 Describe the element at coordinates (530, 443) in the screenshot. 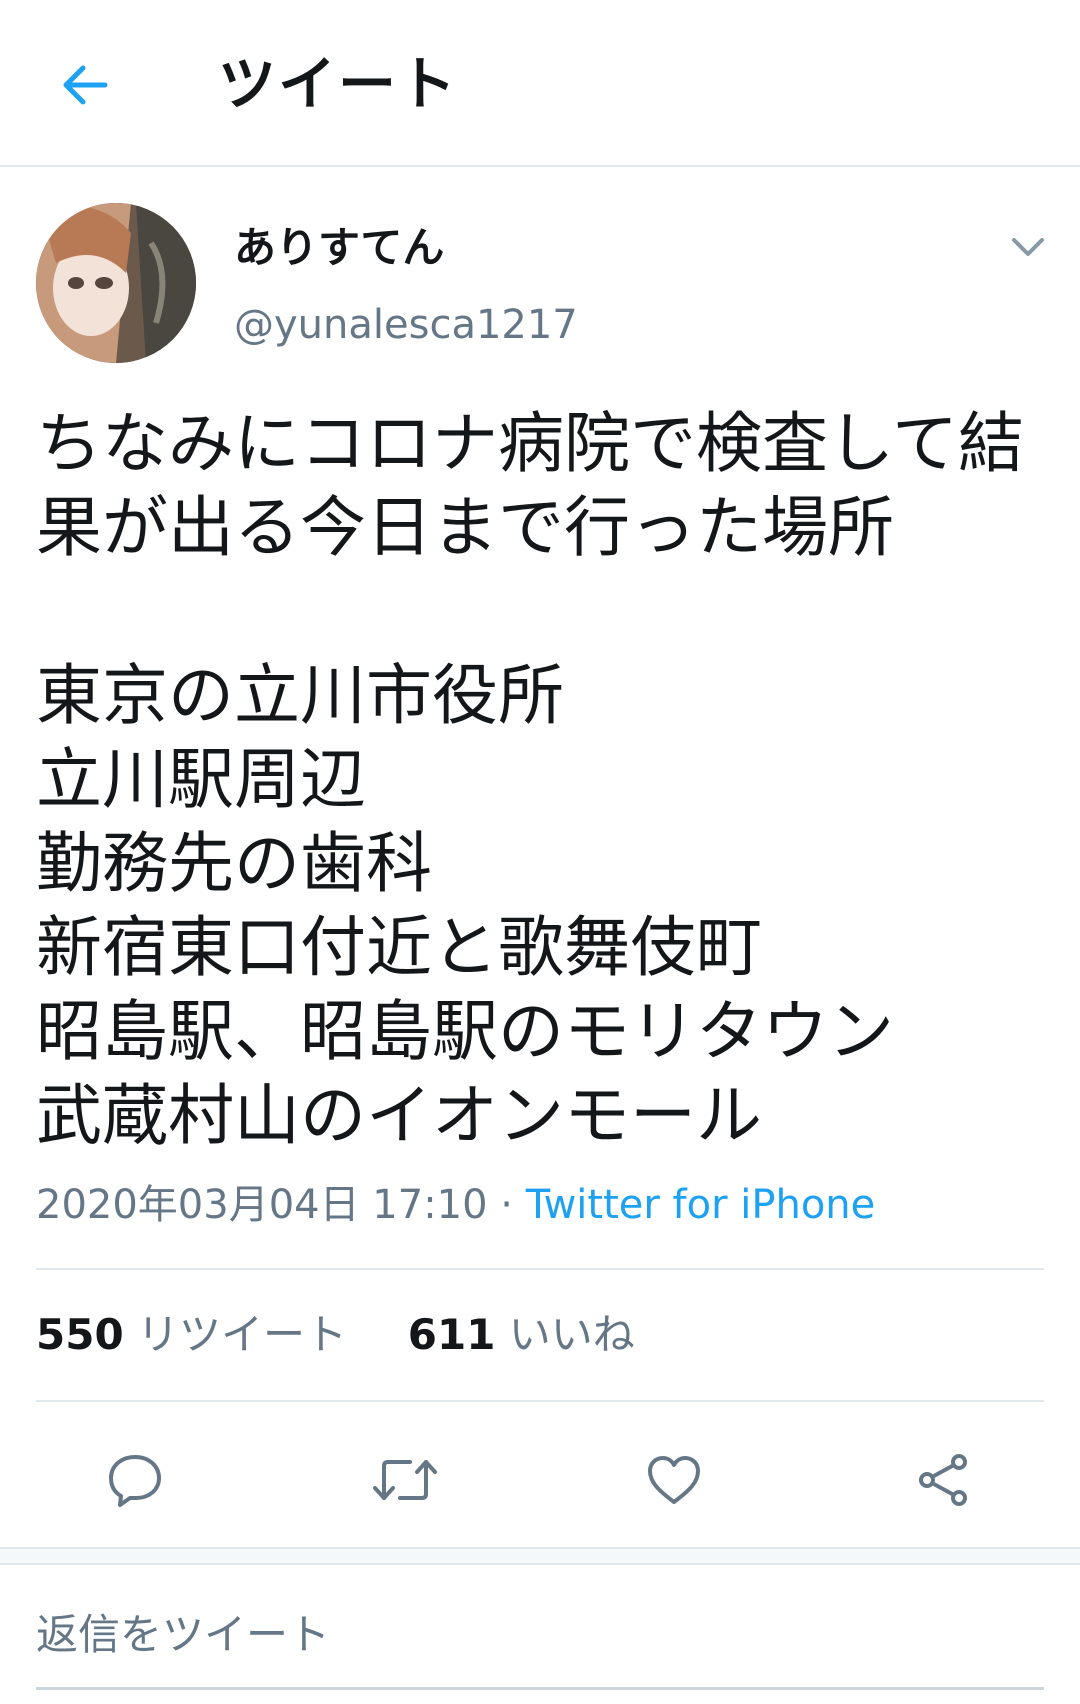

I see `tweet-text-line: ちなみにコロナ病院で検査して結` at that location.